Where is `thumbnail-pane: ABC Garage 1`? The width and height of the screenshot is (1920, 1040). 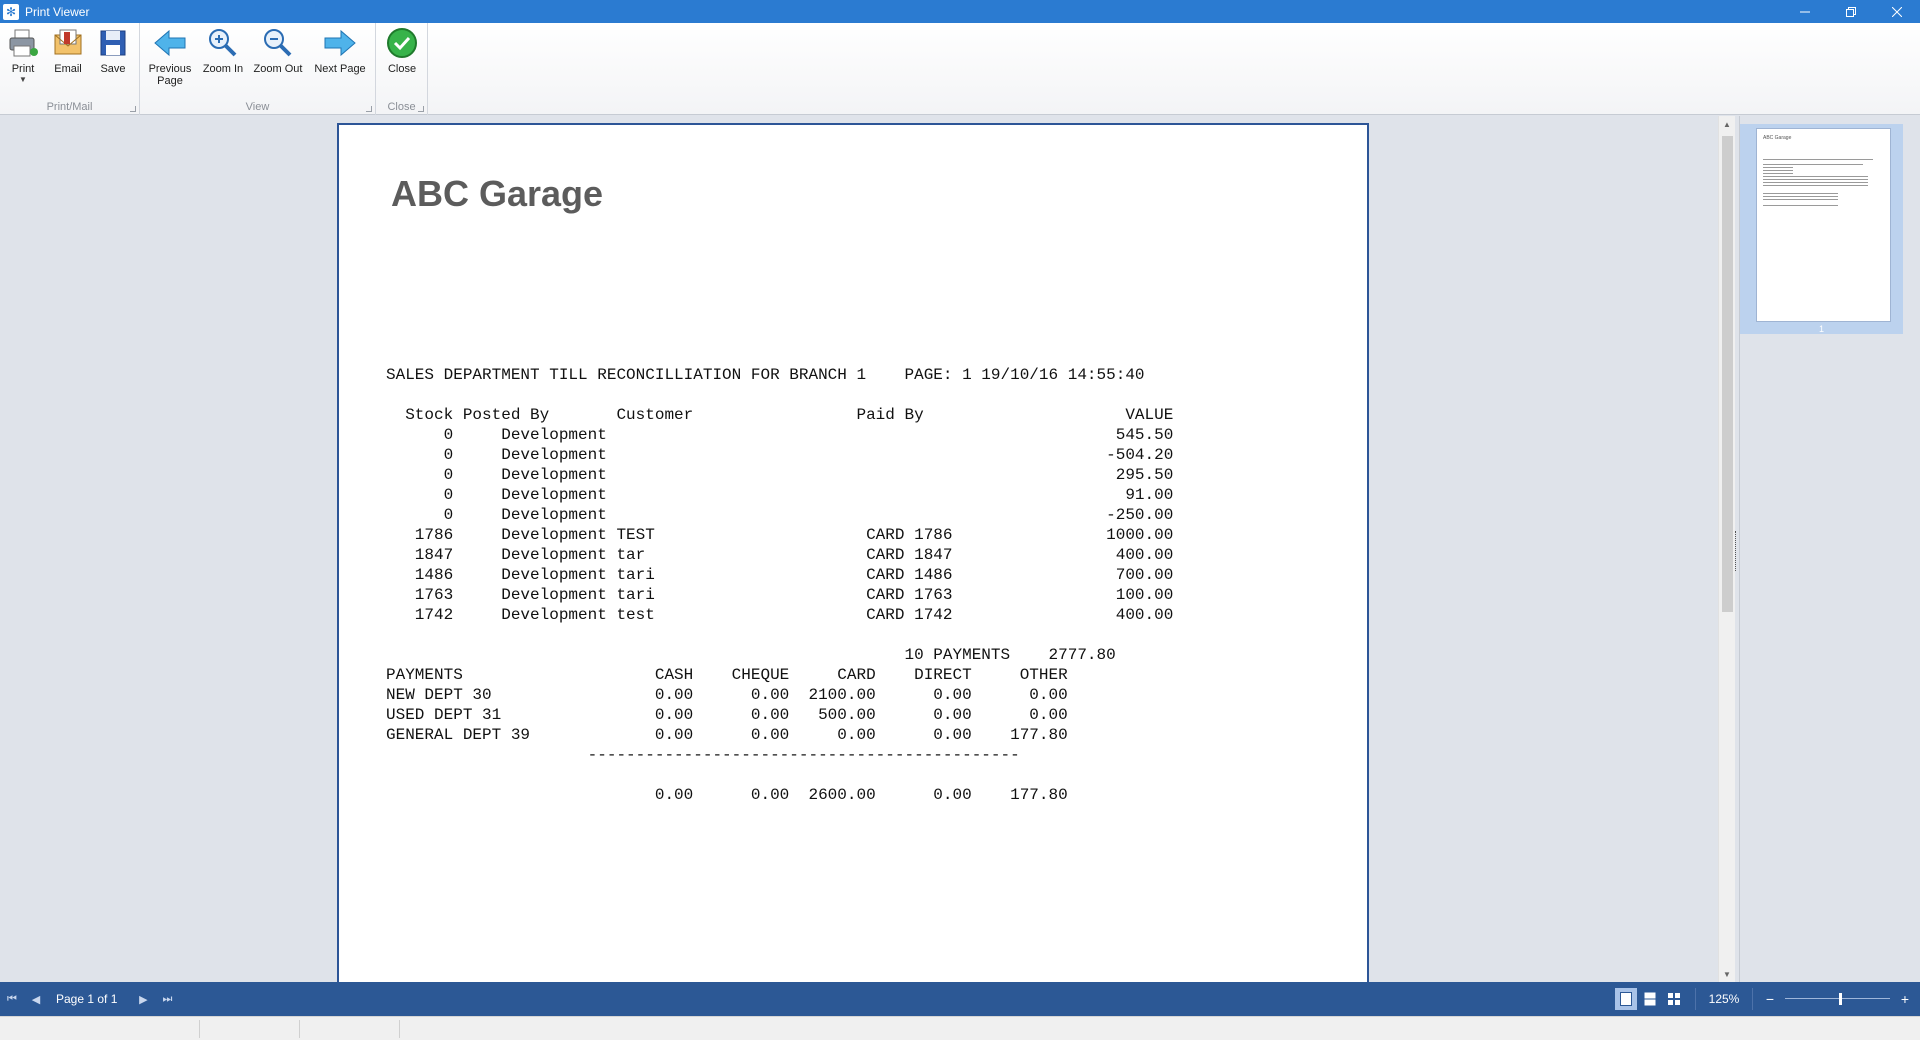 thumbnail-pane: ABC Garage 1 is located at coordinates (1829, 549).